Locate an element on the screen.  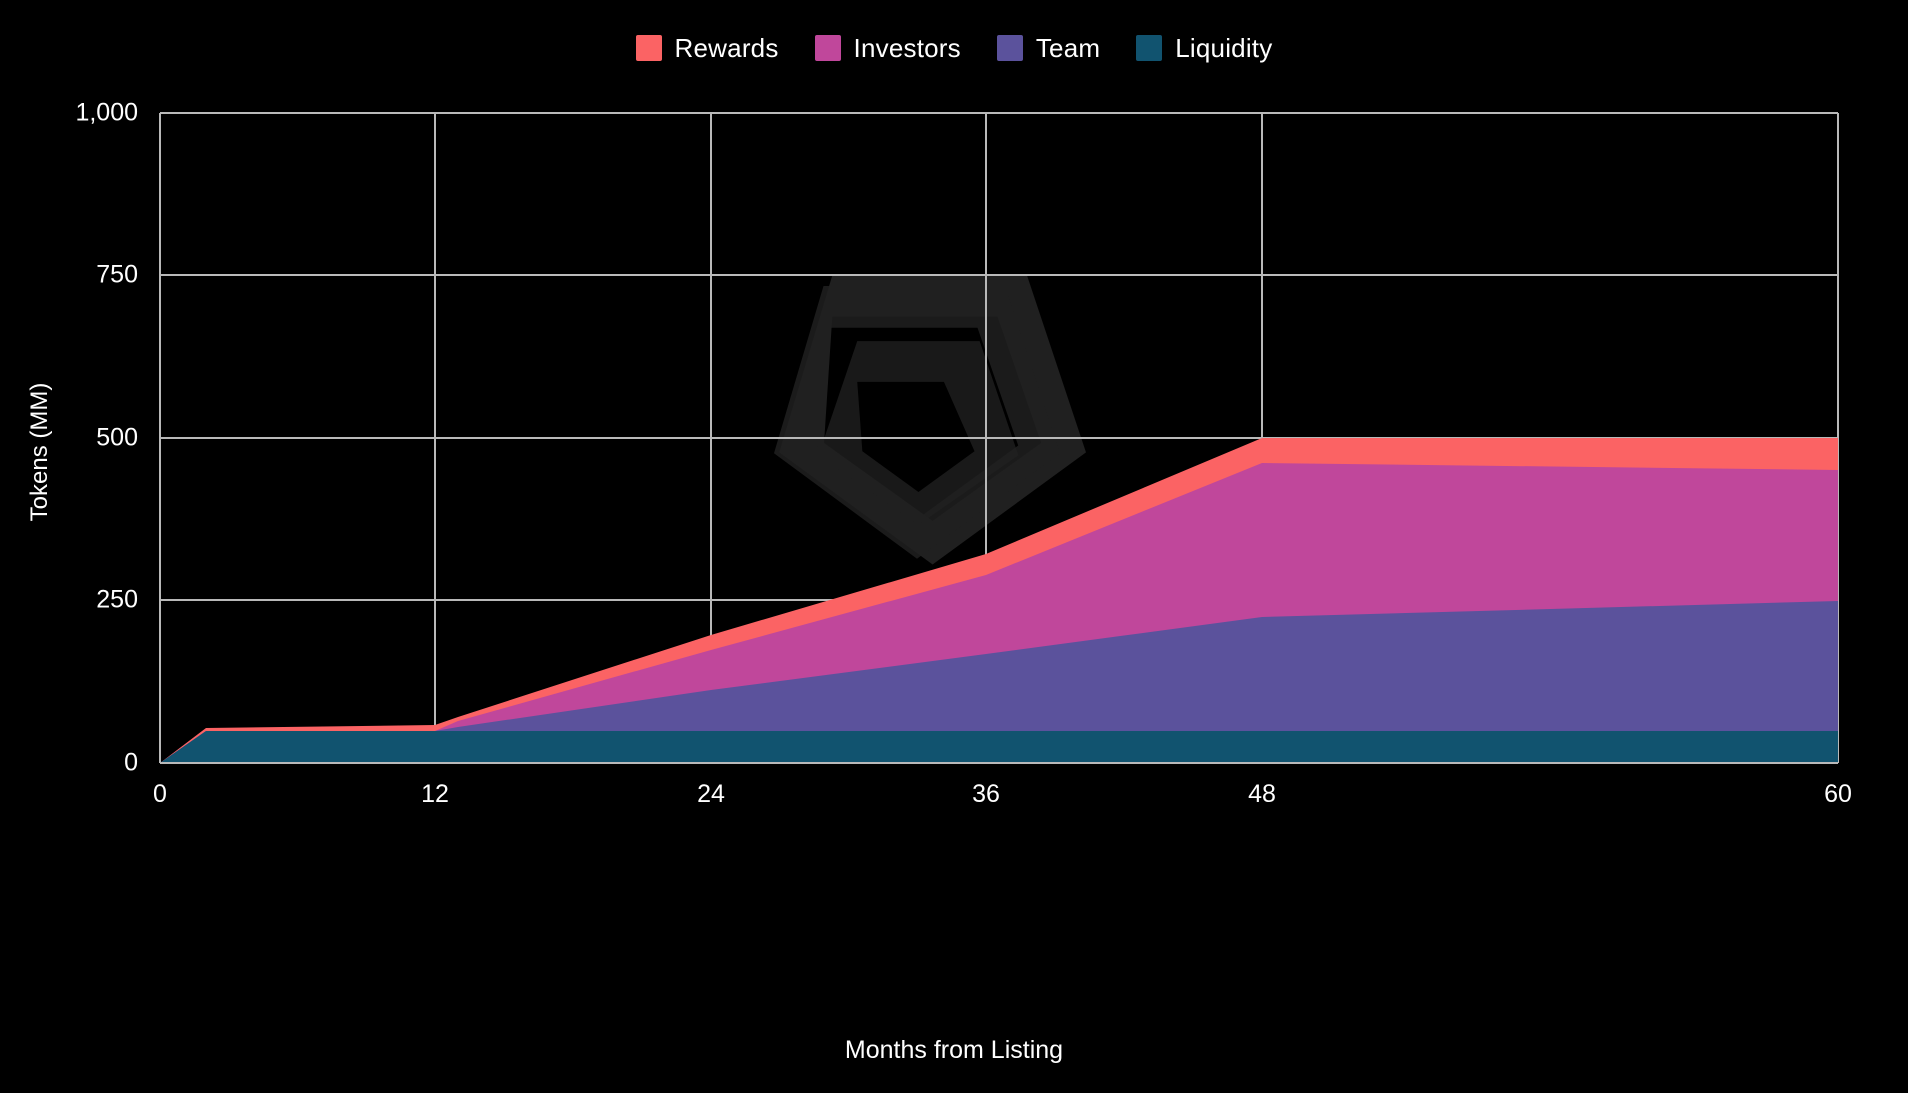
area-liquidity is located at coordinates (999, 747).